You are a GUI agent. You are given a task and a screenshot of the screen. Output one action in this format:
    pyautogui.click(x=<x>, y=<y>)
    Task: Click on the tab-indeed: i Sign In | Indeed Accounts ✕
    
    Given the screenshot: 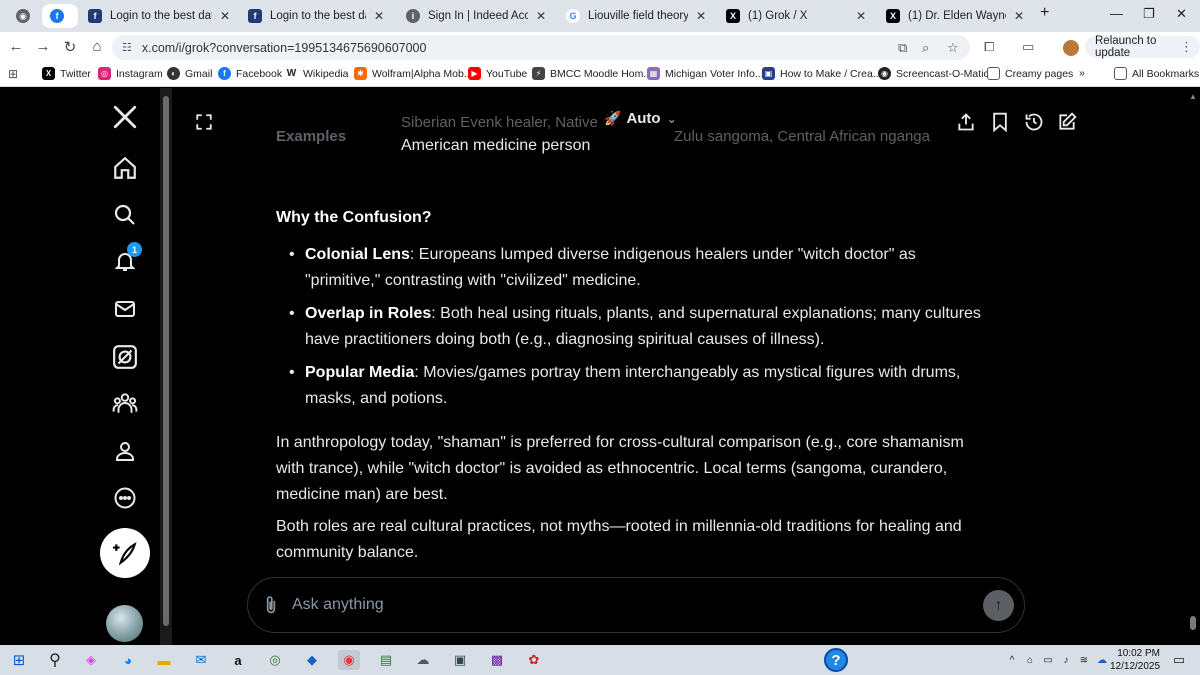 What is the action you would take?
    pyautogui.click(x=476, y=16)
    